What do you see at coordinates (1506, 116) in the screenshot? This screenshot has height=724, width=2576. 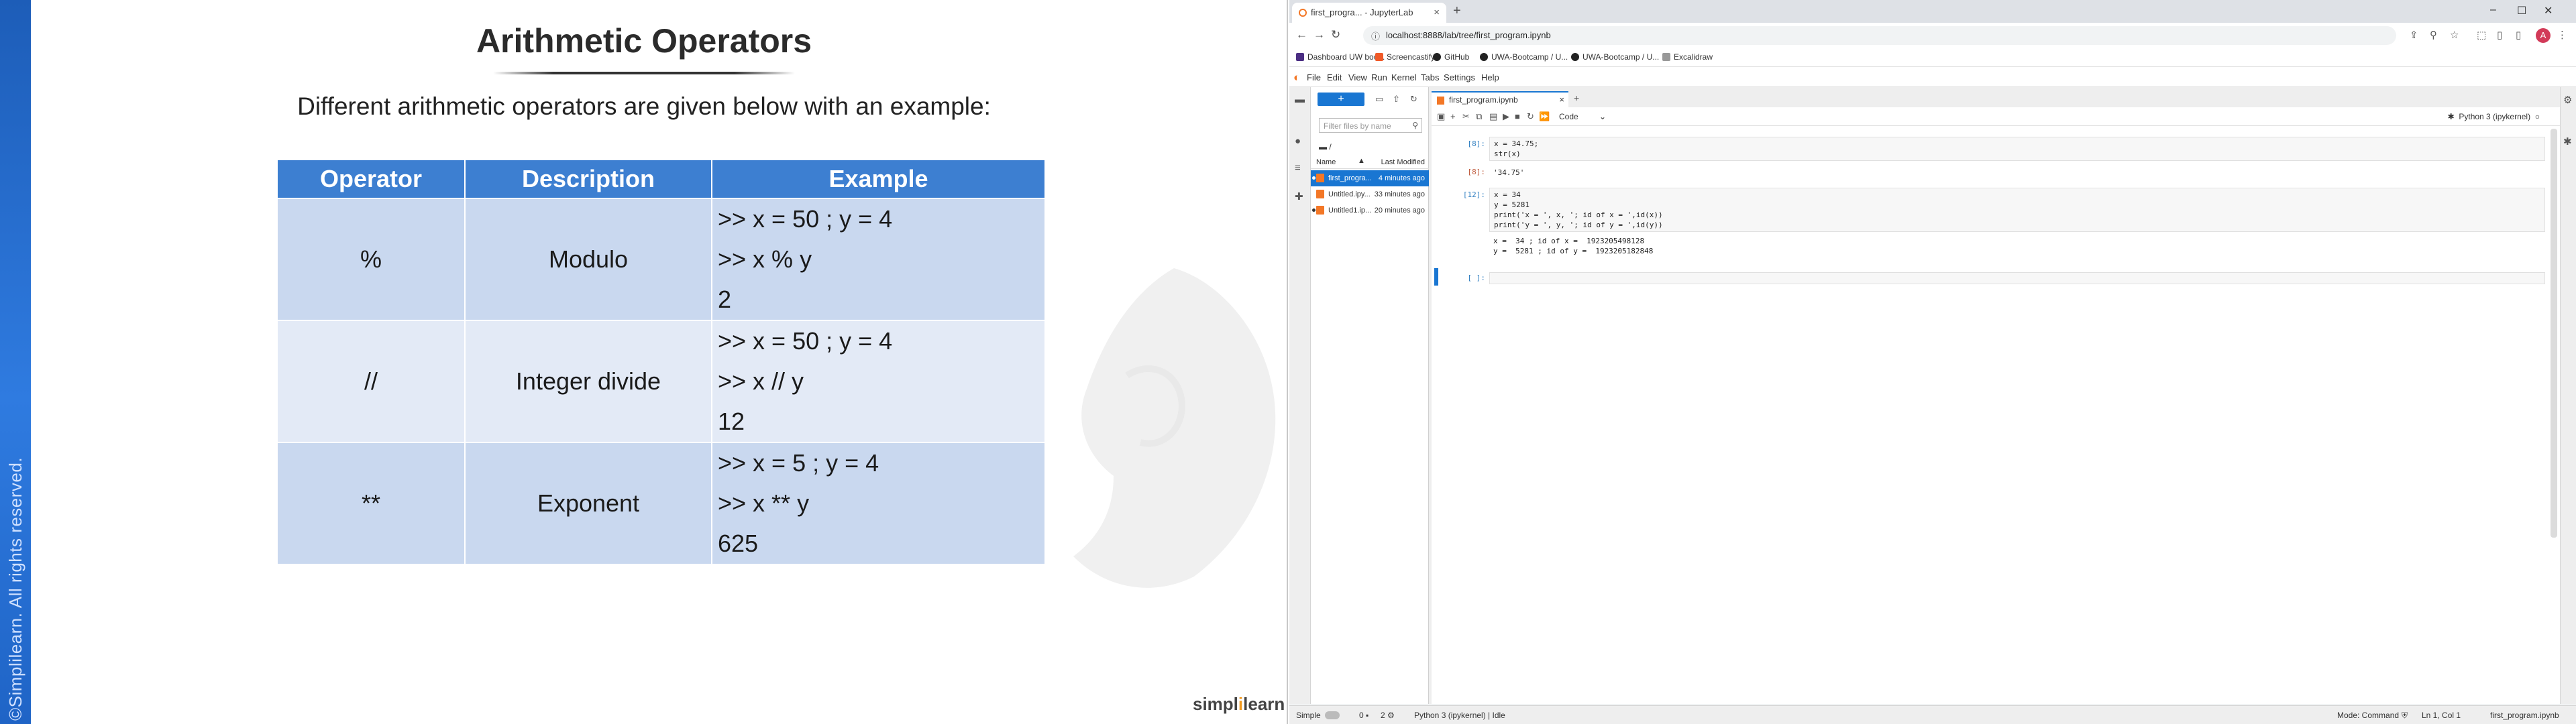 I see `run-icon: ▶` at bounding box center [1506, 116].